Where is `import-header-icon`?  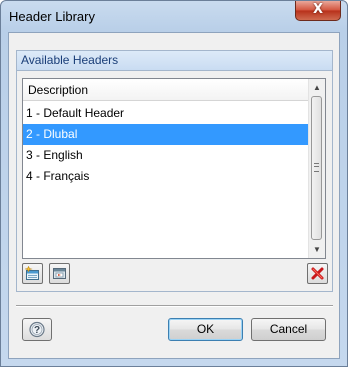 import-header-icon is located at coordinates (59, 273).